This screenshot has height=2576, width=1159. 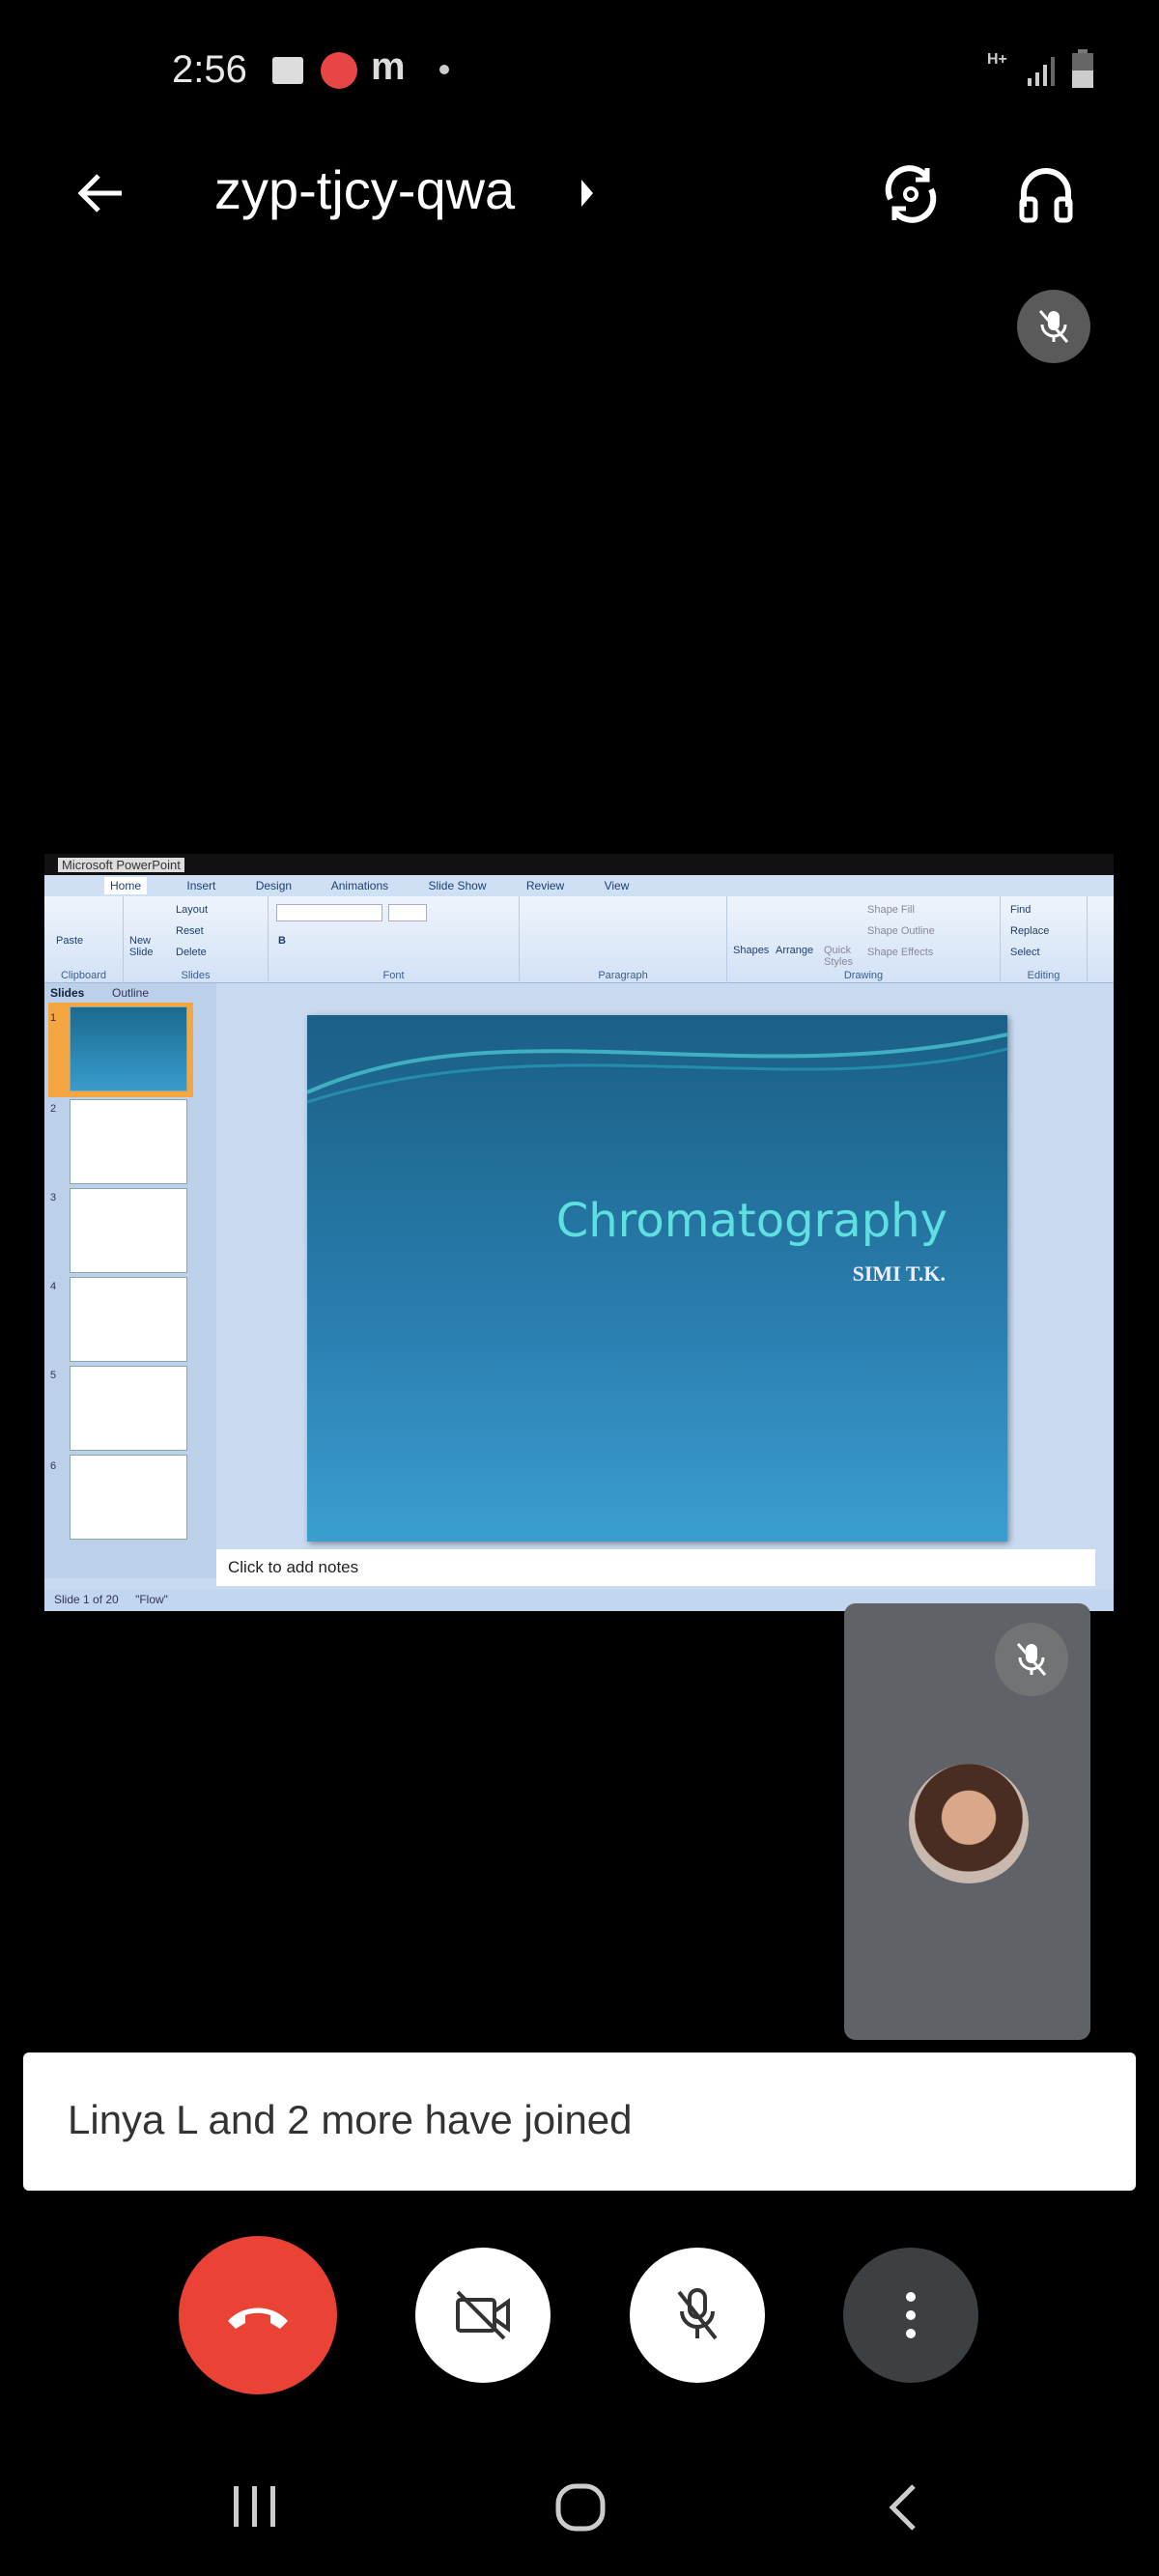 I want to click on slide-subtitle: SIMI T.K., so click(x=899, y=1273).